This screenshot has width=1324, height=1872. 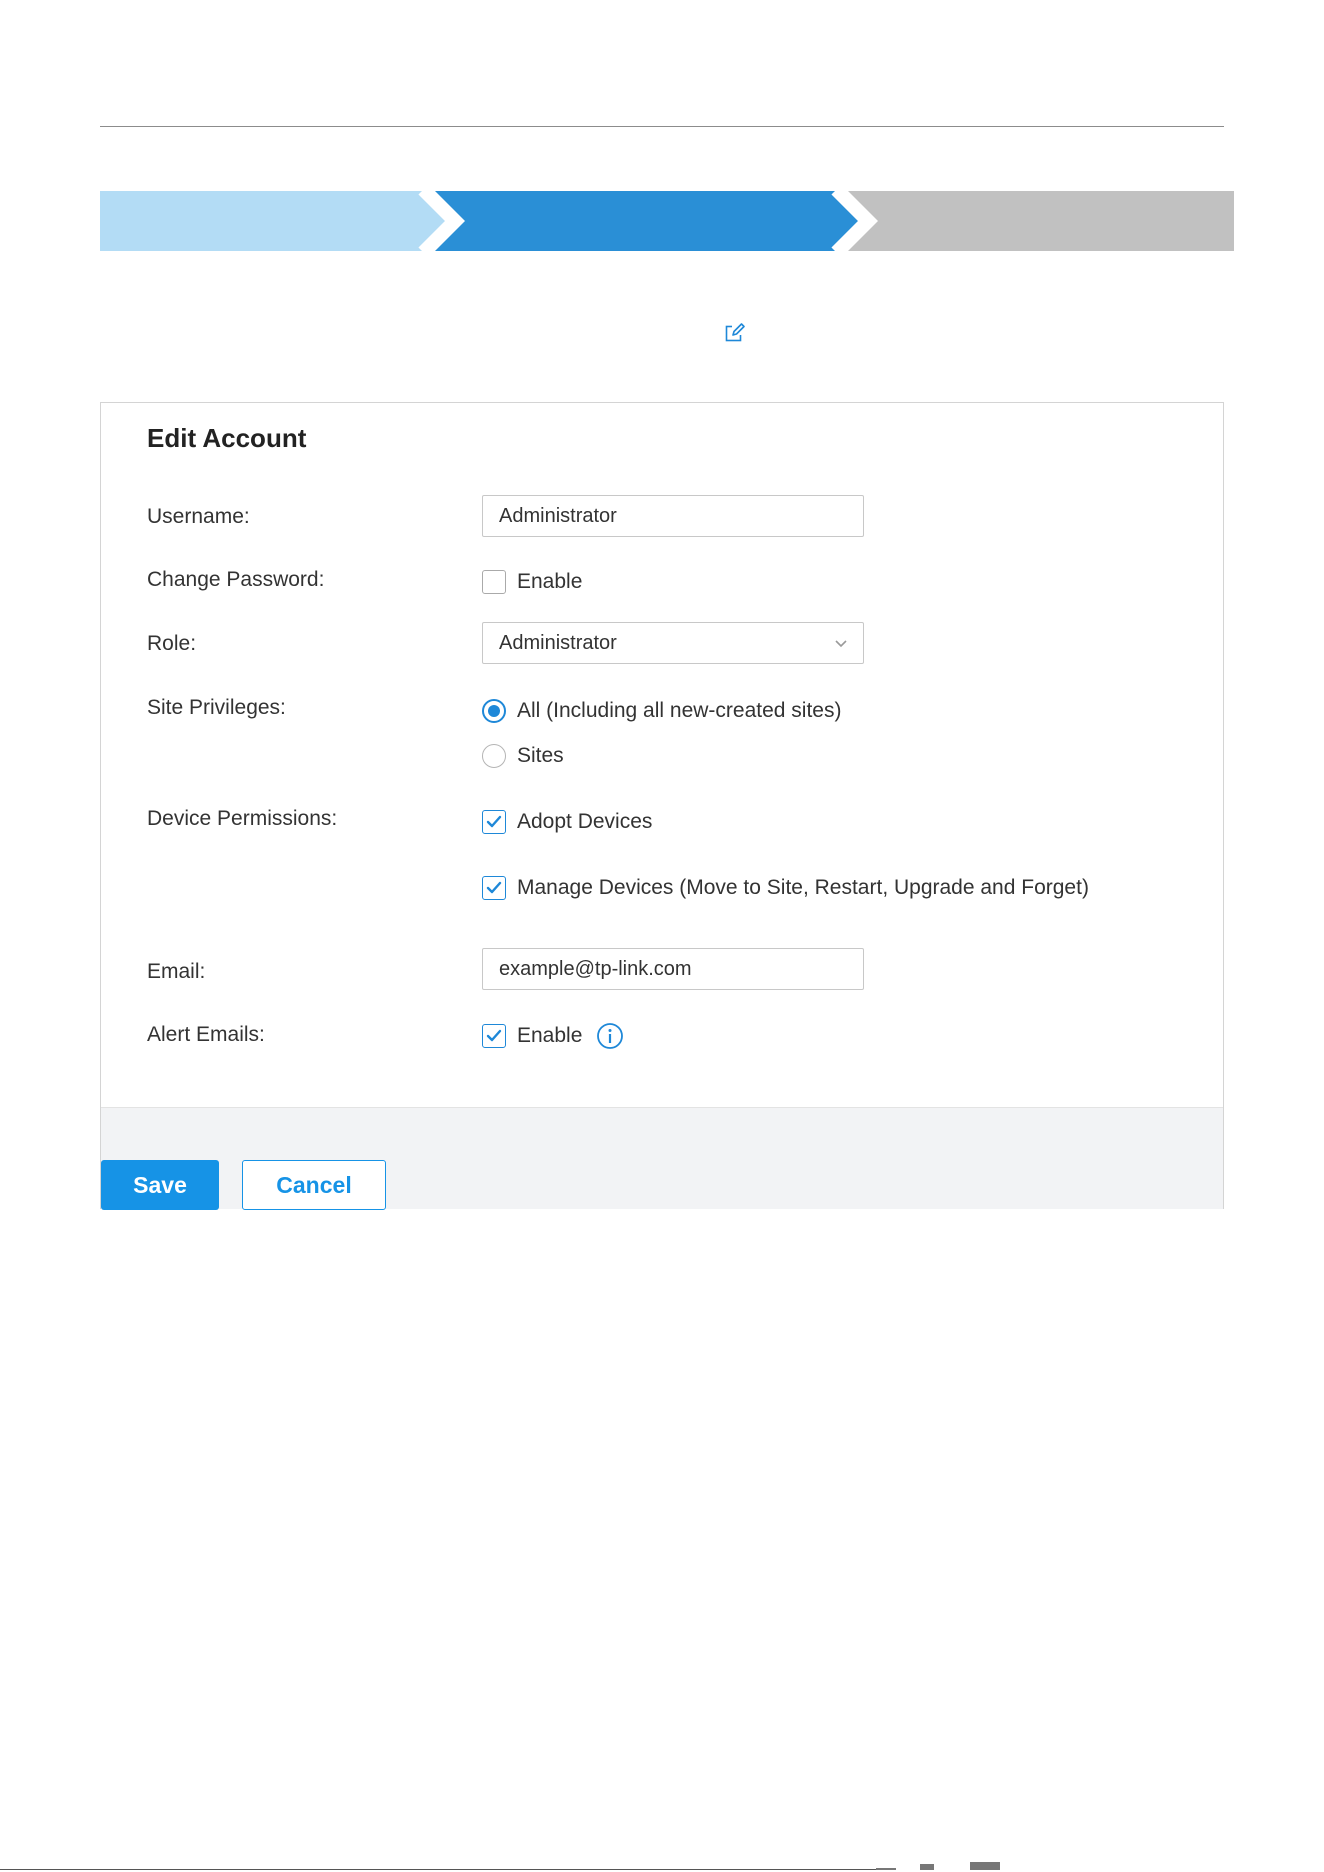 What do you see at coordinates (439, 1869) in the screenshot?
I see `page-bottom-divider` at bounding box center [439, 1869].